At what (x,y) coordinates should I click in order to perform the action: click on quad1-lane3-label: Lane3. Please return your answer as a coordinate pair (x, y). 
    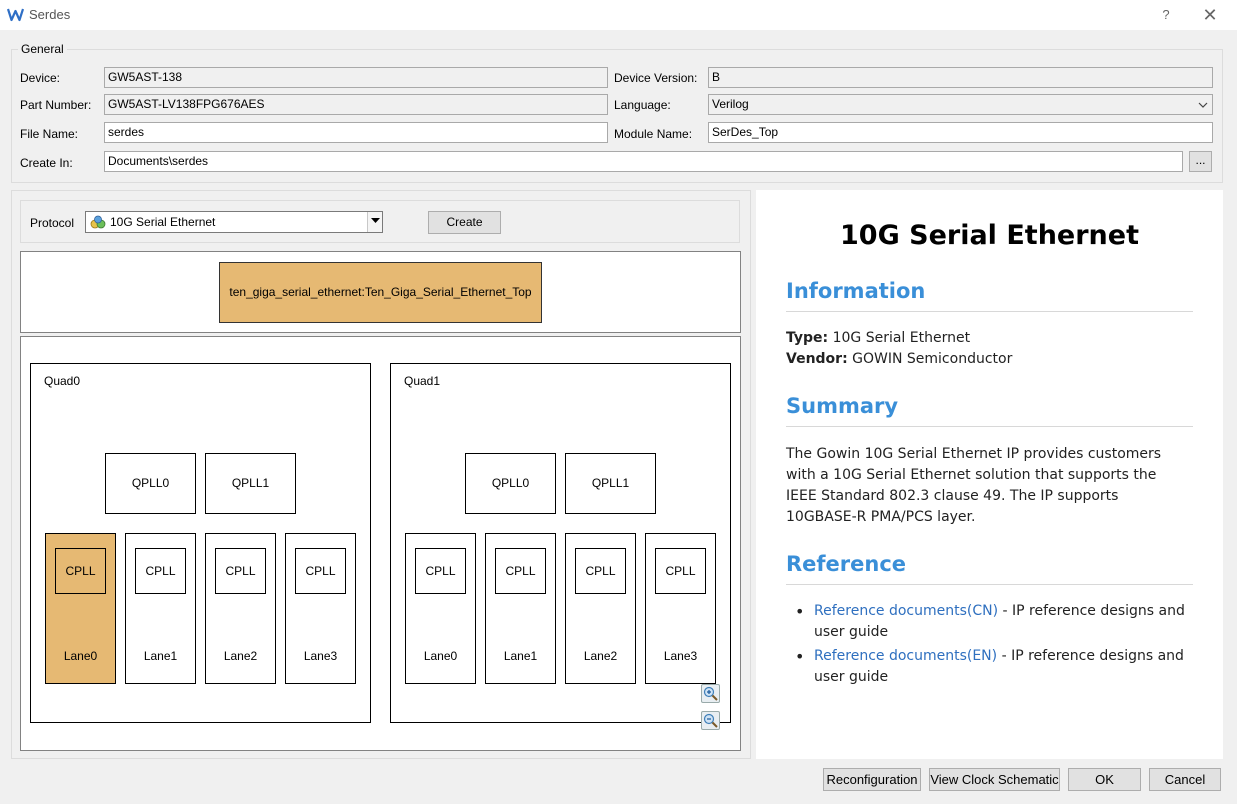
    Looking at the image, I should click on (680, 656).